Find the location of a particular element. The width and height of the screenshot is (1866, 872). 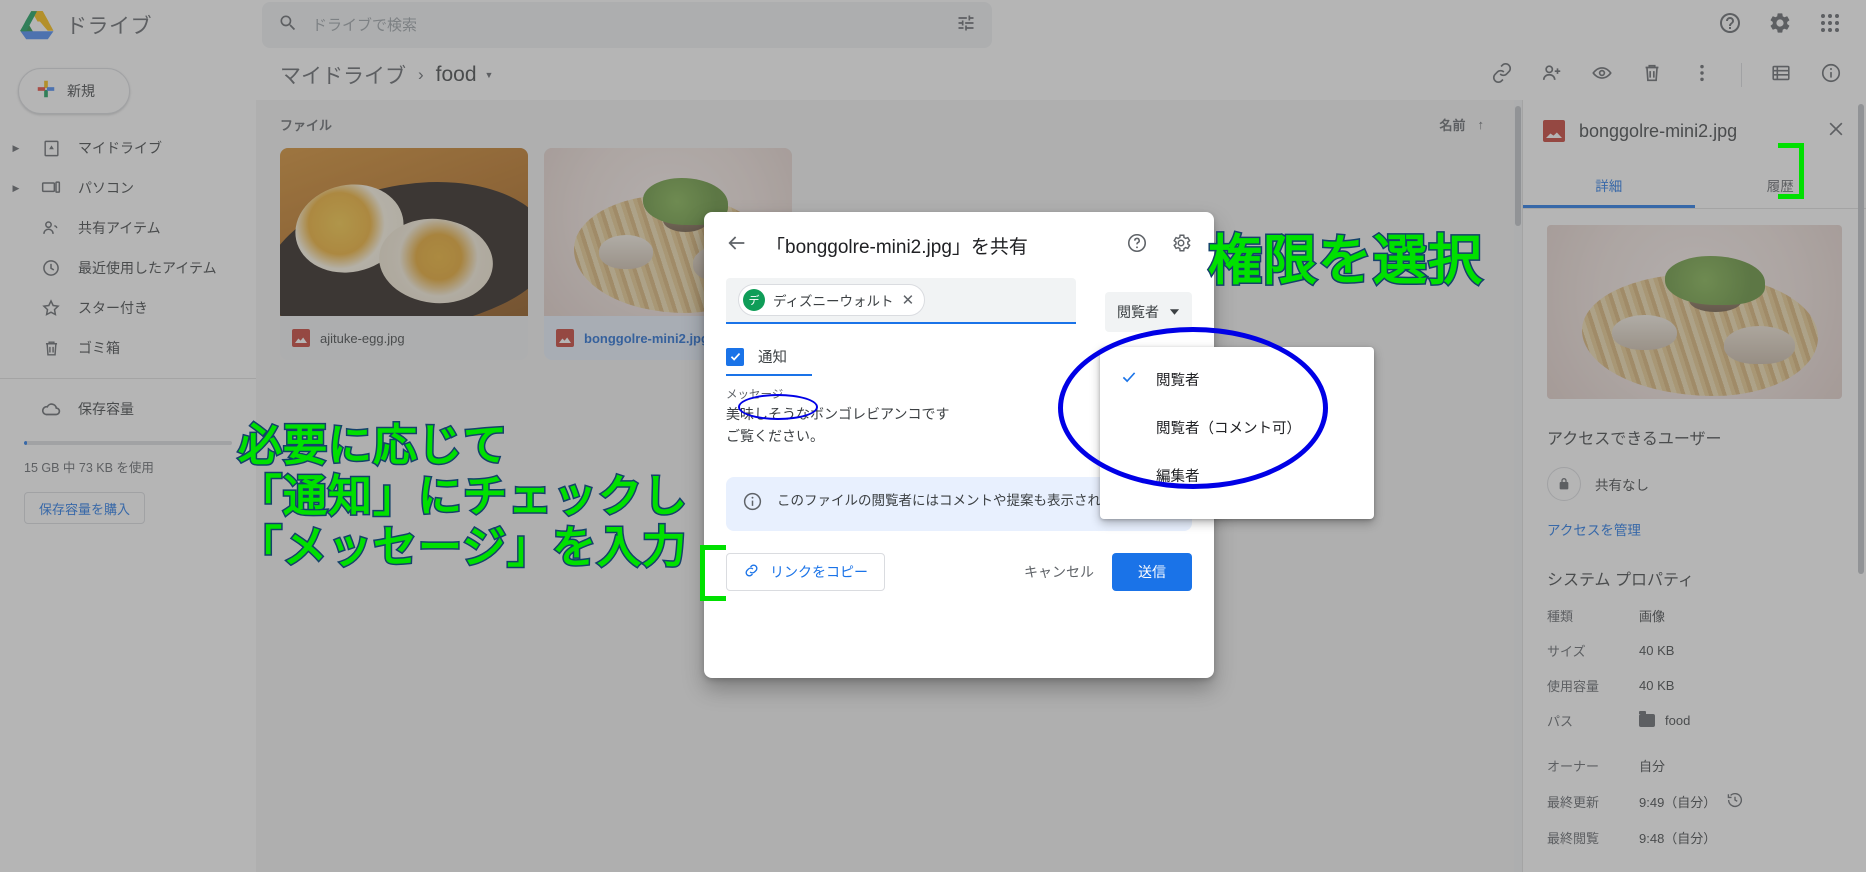

sidebar-item-starred: スター付き is located at coordinates (121, 308).